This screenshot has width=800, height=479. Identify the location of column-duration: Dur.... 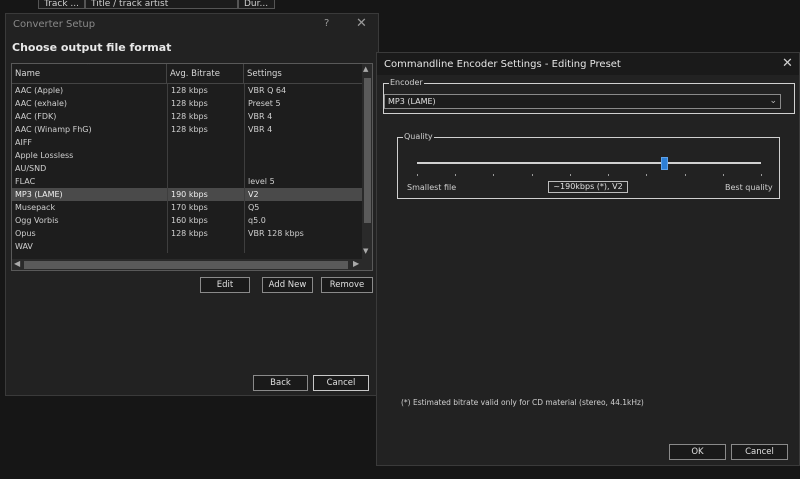
(256, 4).